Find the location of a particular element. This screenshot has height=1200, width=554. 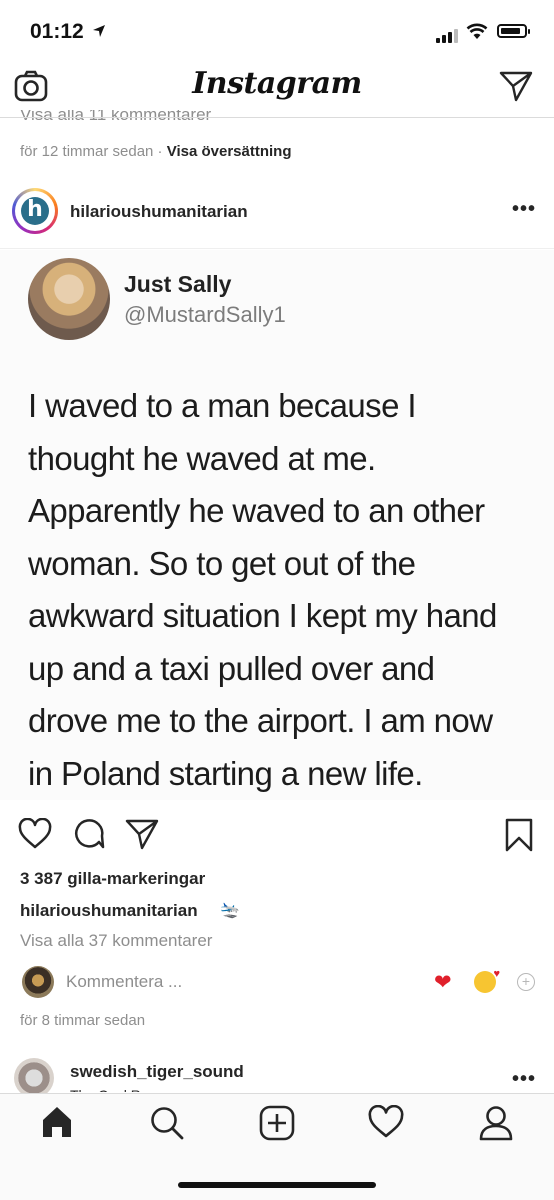

app-logo: Instagram is located at coordinates (277, 83).